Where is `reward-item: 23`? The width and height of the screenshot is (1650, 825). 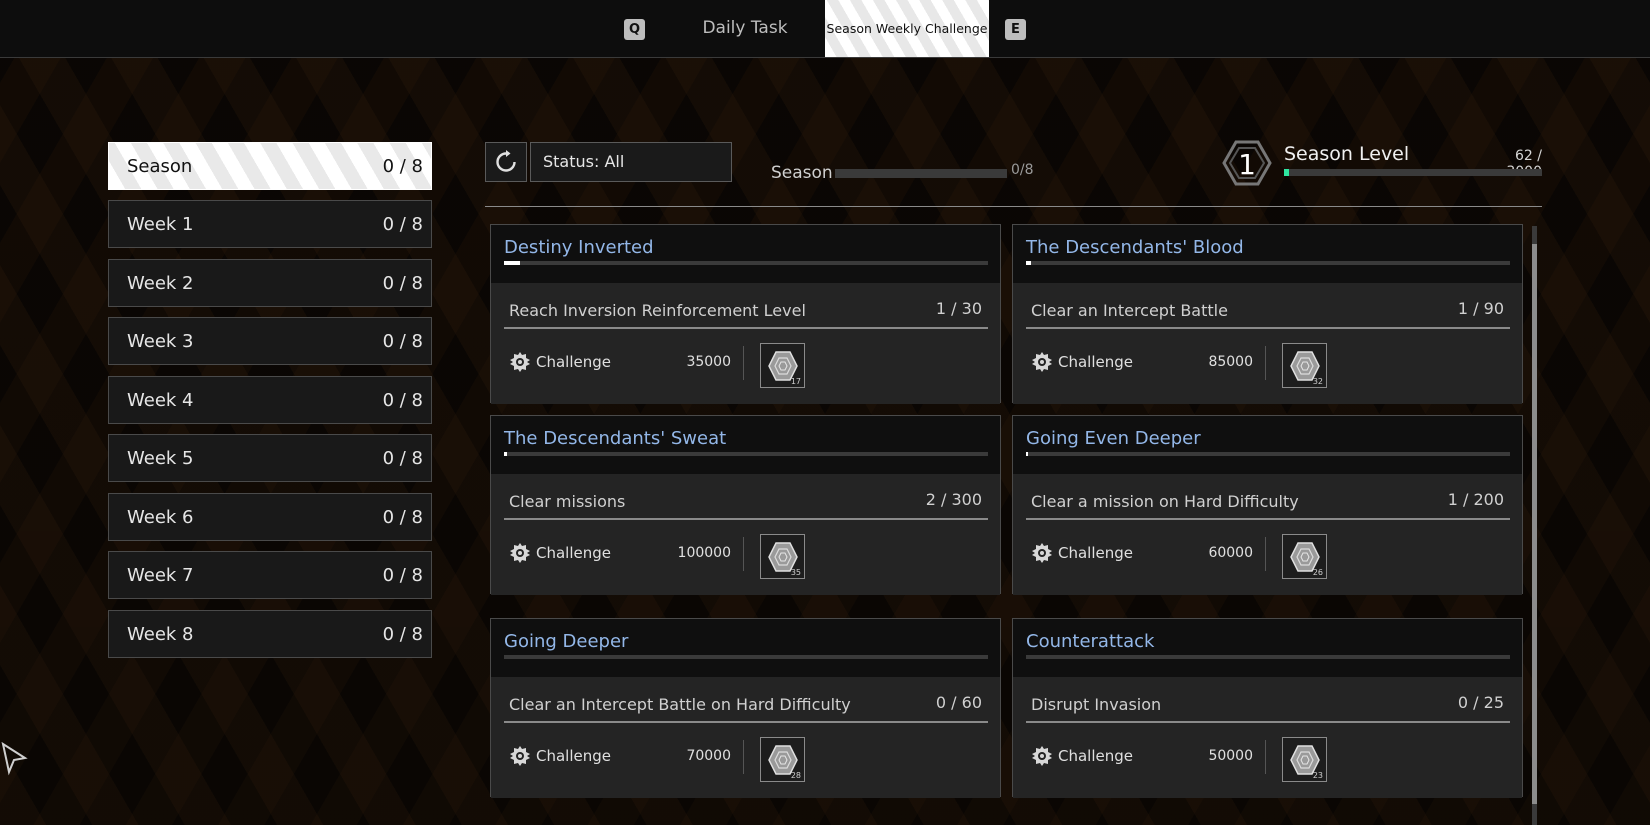
reward-item: 23 is located at coordinates (1304, 759).